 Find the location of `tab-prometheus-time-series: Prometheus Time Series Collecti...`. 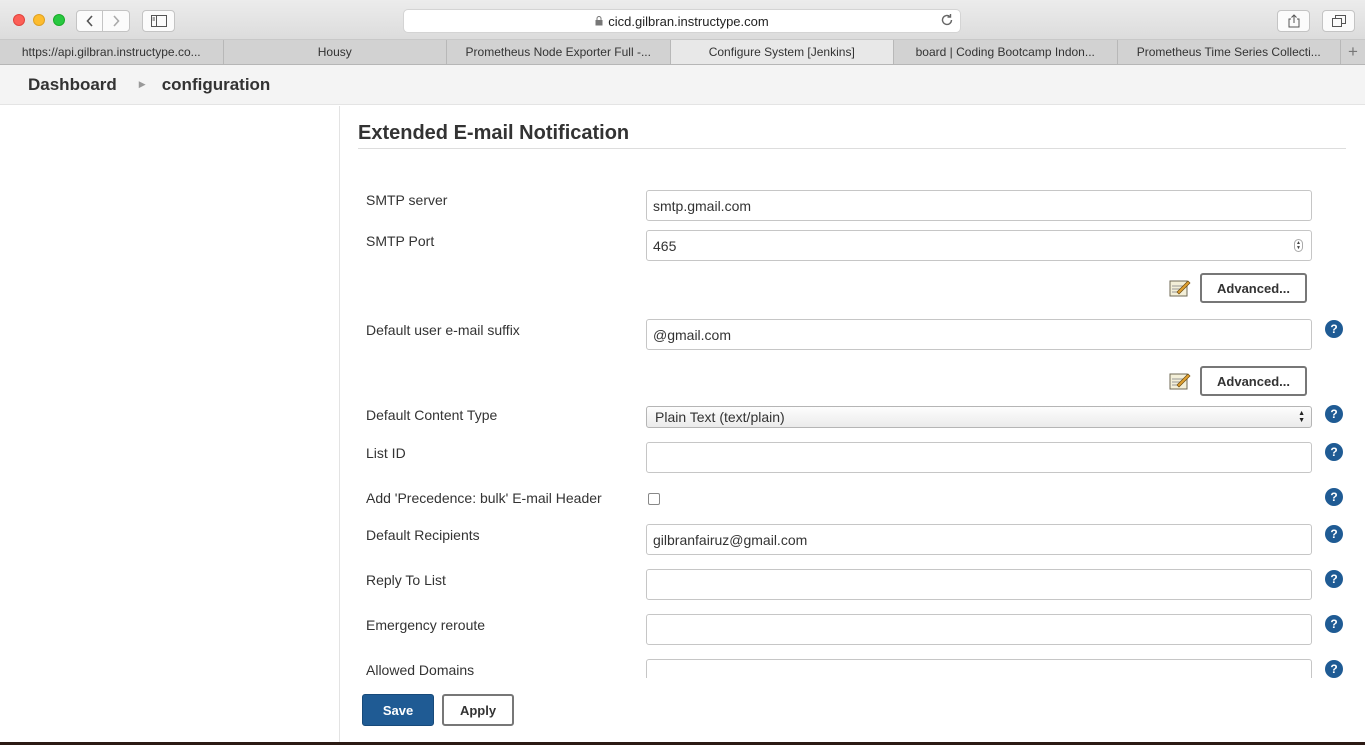

tab-prometheus-time-series: Prometheus Time Series Collecti... is located at coordinates (1229, 52).